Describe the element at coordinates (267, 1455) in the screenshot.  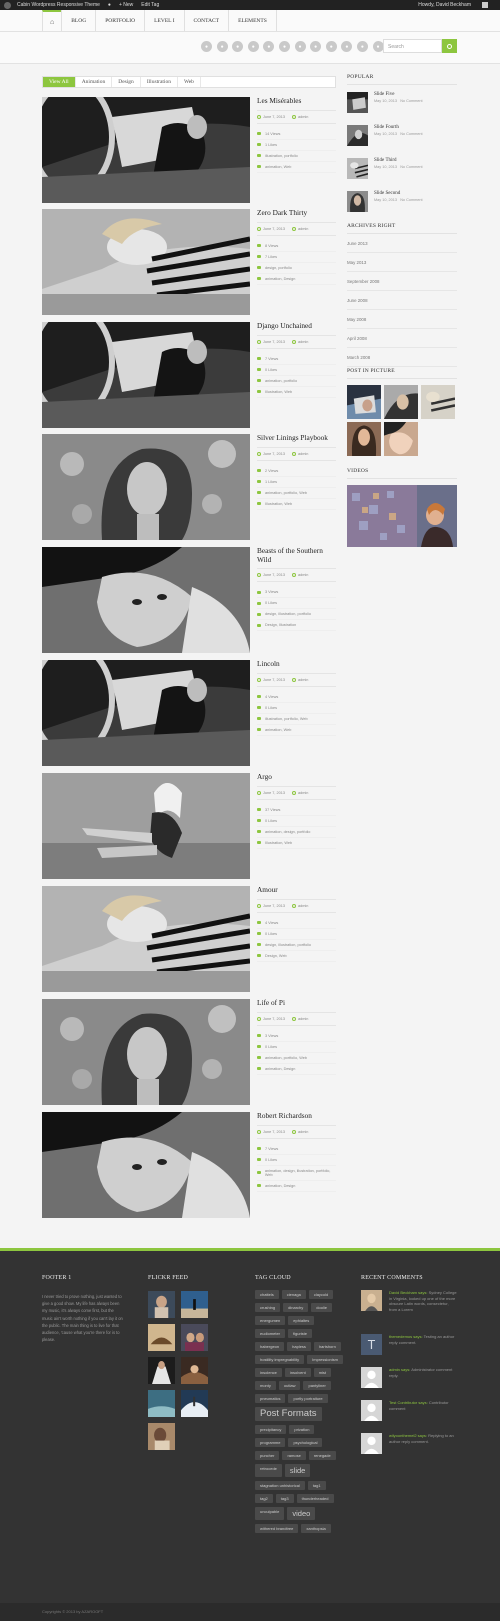
I see `tag-link: puncher` at that location.